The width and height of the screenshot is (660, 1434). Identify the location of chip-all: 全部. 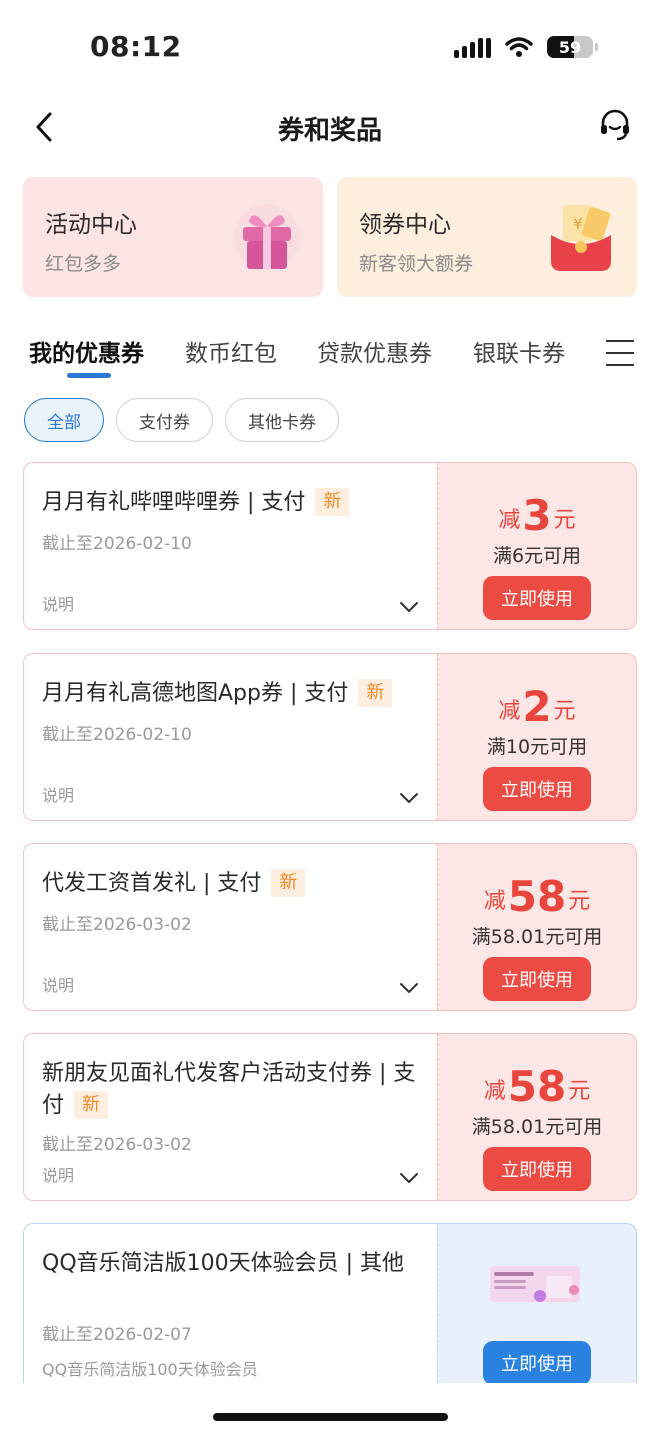
(64, 420).